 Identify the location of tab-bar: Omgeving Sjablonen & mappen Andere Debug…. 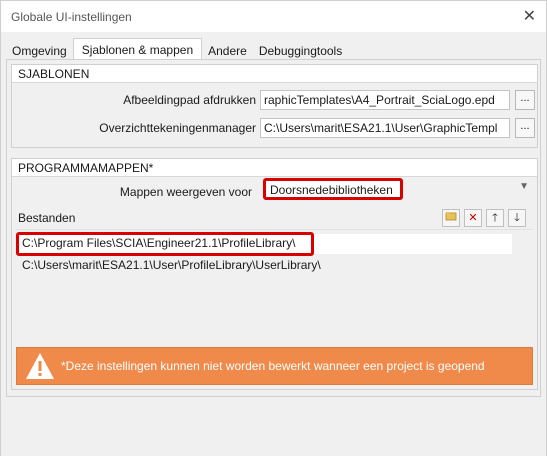
(177, 49).